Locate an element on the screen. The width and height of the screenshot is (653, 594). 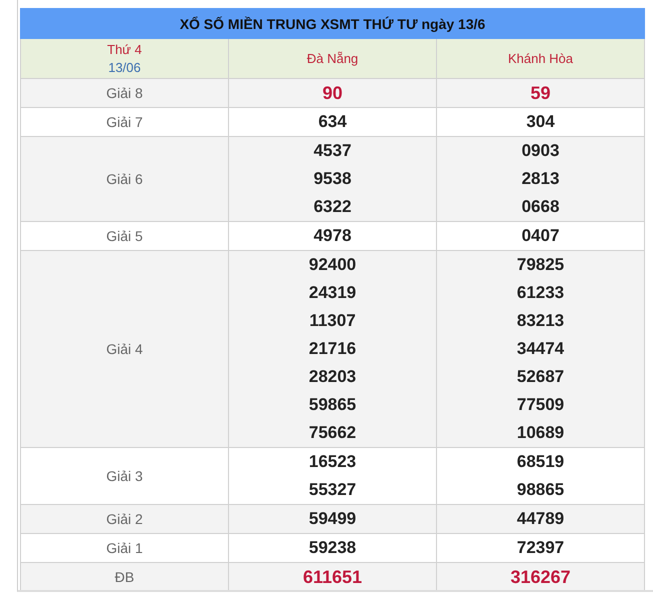
result-number: 0903 is located at coordinates (540, 151).